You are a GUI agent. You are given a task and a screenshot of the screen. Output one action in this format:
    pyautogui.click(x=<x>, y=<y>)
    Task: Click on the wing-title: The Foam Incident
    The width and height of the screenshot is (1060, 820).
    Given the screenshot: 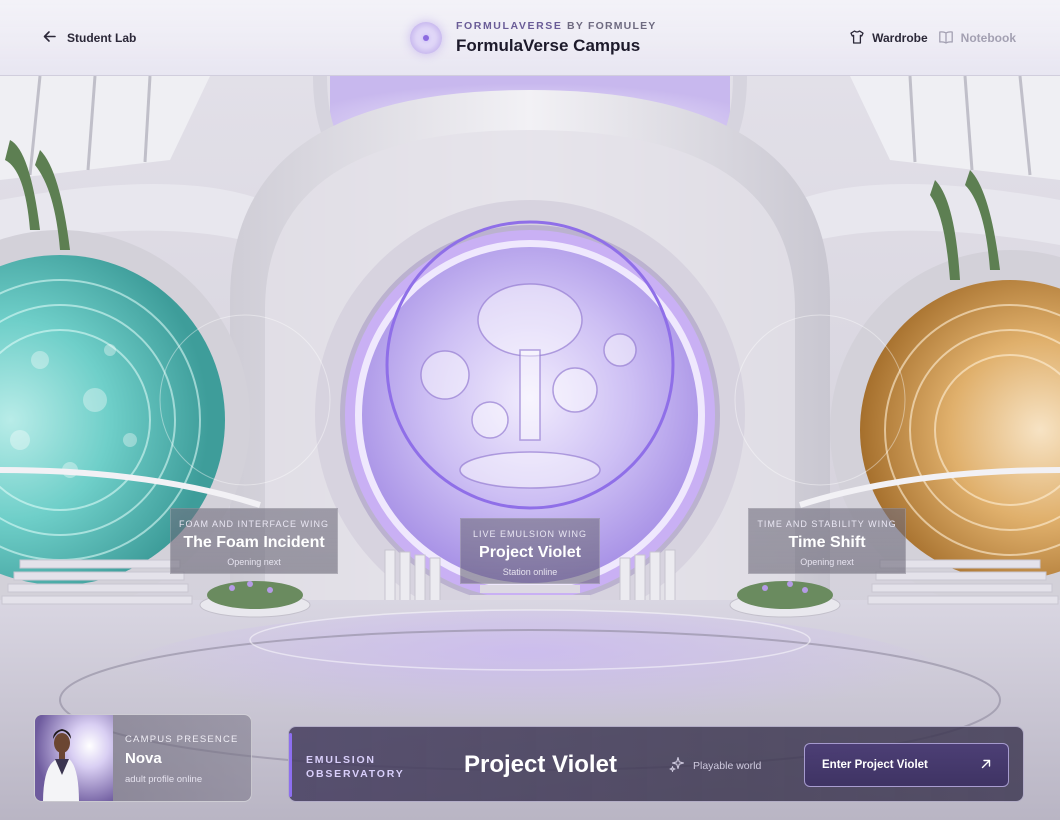 What is the action you would take?
    pyautogui.click(x=254, y=542)
    